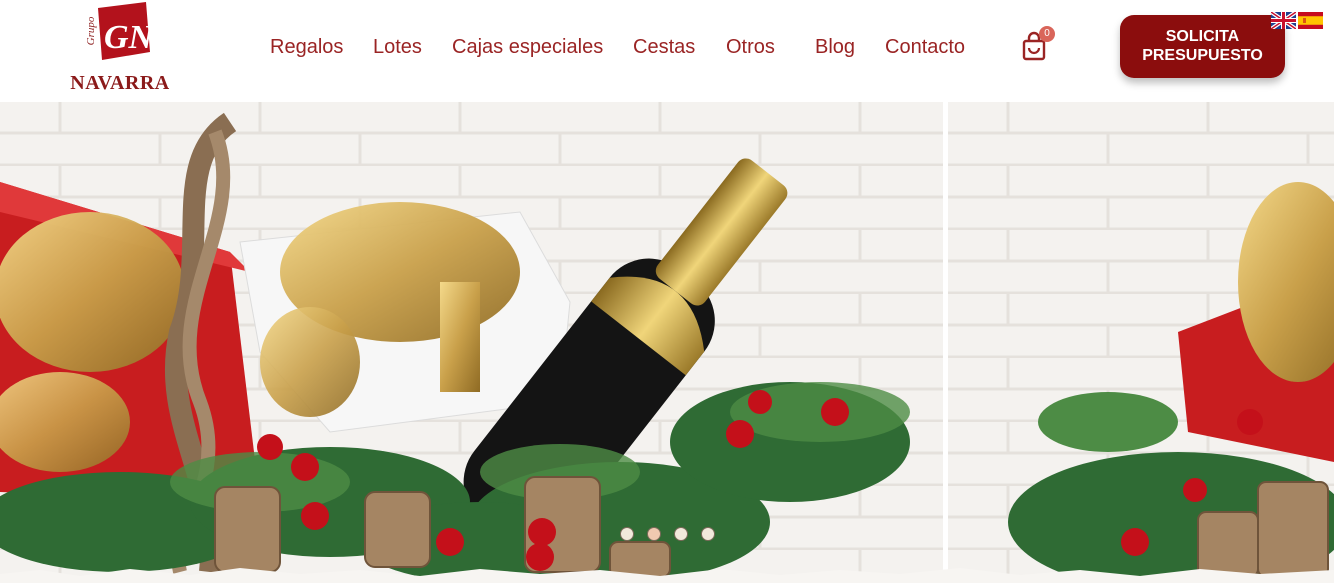 This screenshot has height=583, width=1334. What do you see at coordinates (835, 47) in the screenshot?
I see `nav-item-blog: Blog` at bounding box center [835, 47].